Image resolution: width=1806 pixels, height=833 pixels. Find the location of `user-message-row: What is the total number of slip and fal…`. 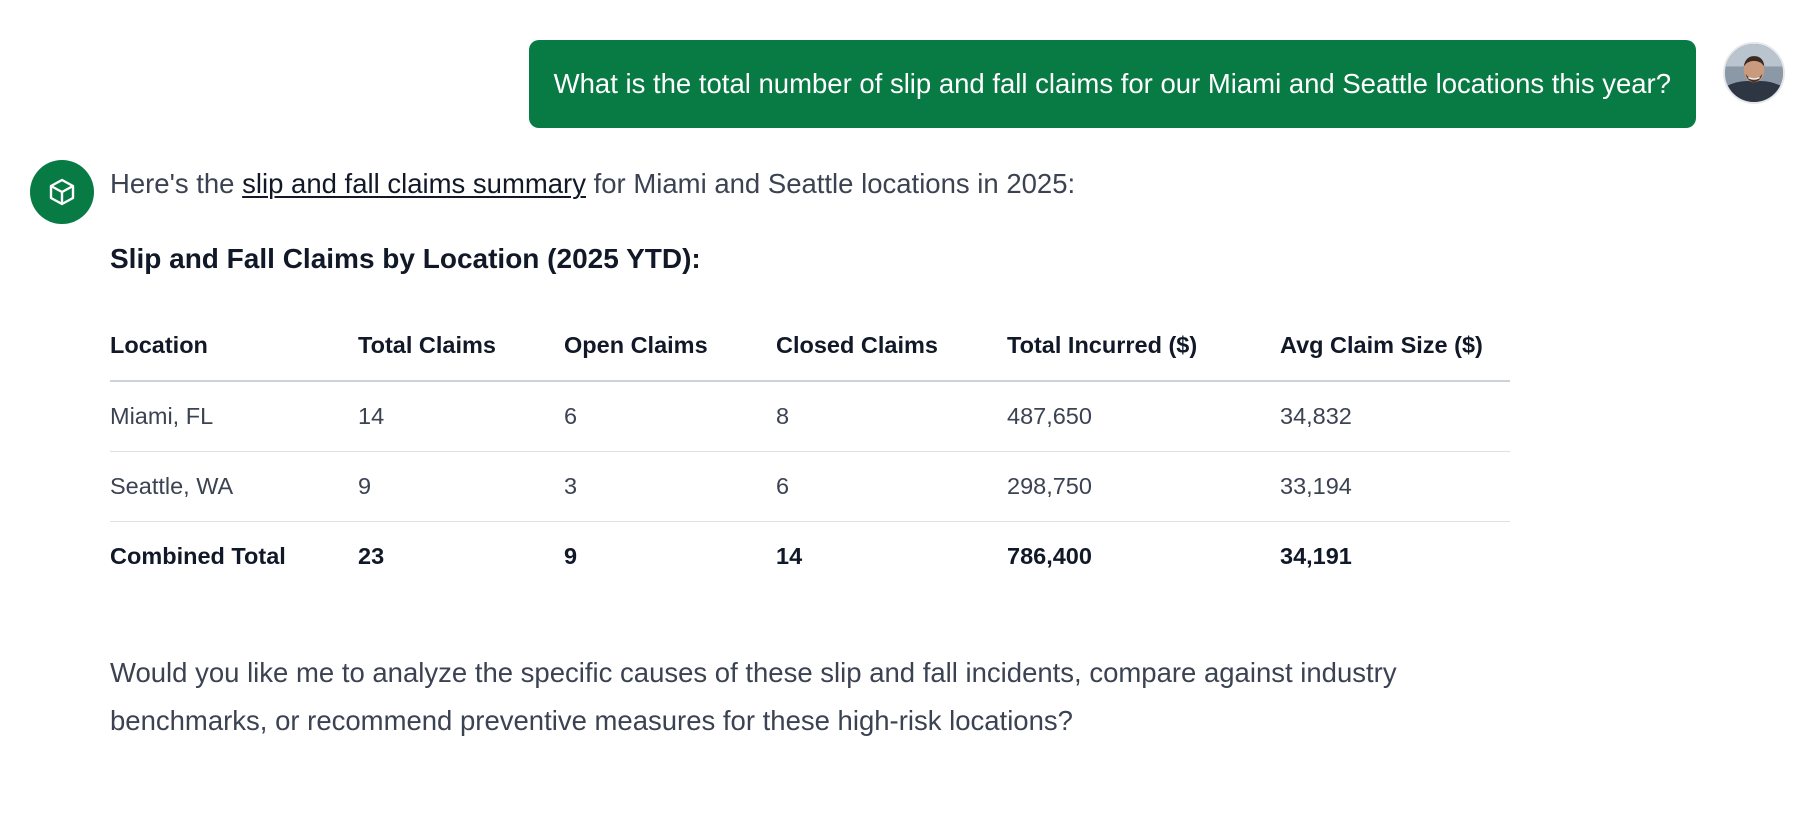

user-message-row: What is the total number of slip and fal… is located at coordinates (903, 85).